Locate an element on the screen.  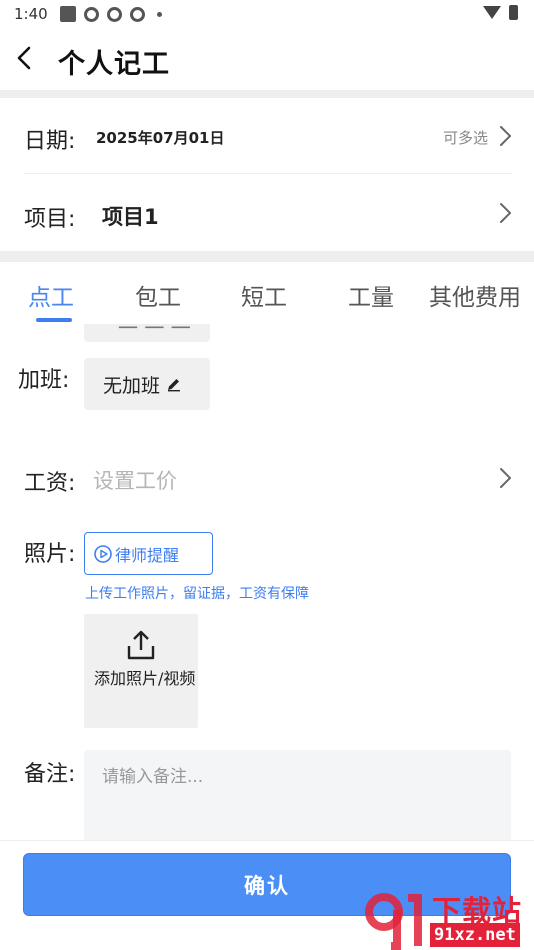
date-row: 日期: 2025年07月01日 可多选 is located at coordinates (267, 136).